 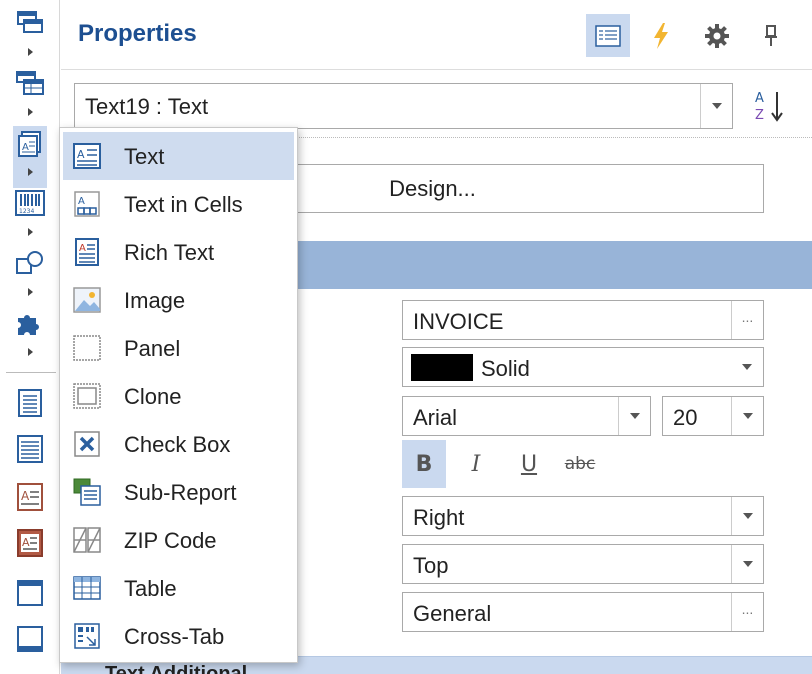 I want to click on menu-item-text-in-cells: A Text in Cells, so click(x=178, y=204).